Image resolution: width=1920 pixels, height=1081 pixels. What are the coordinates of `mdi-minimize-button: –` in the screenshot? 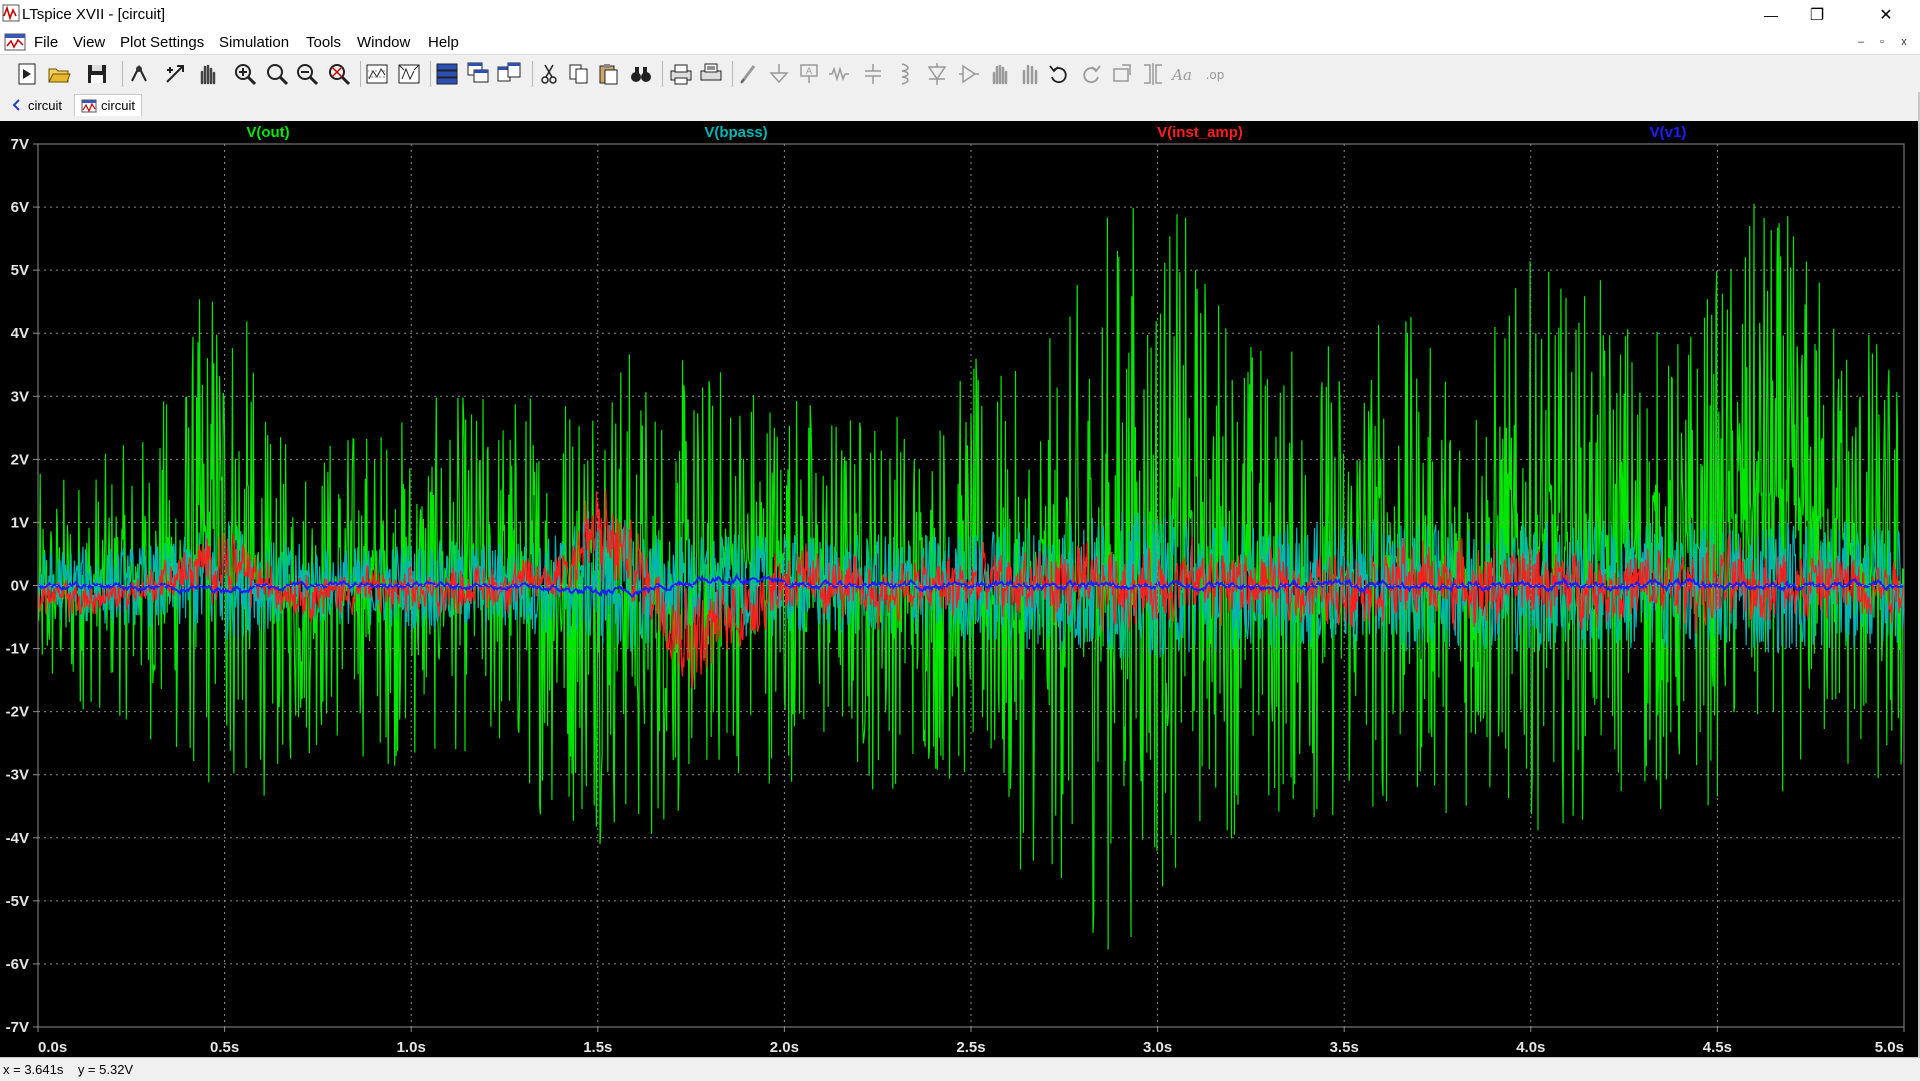 It's located at (1861, 42).